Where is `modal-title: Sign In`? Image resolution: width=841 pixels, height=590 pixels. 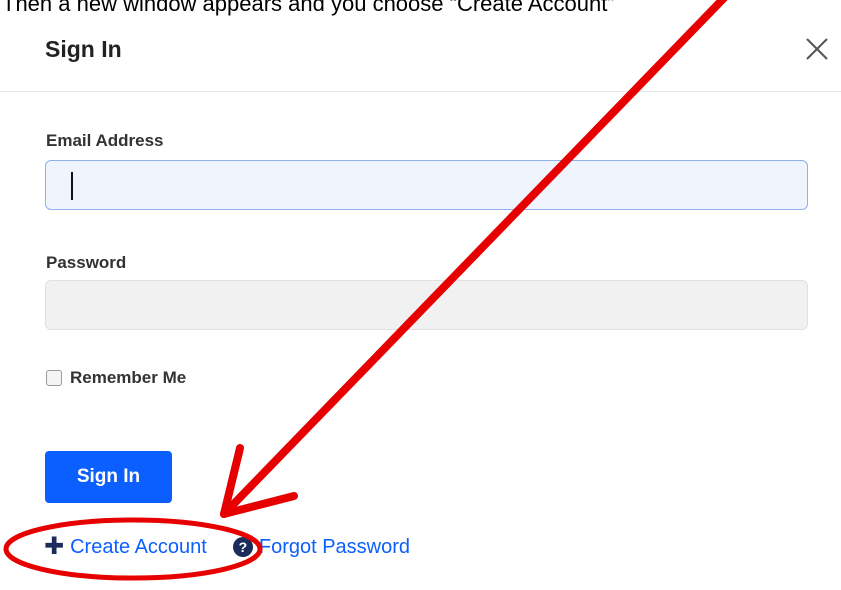
modal-title: Sign In is located at coordinates (83, 49).